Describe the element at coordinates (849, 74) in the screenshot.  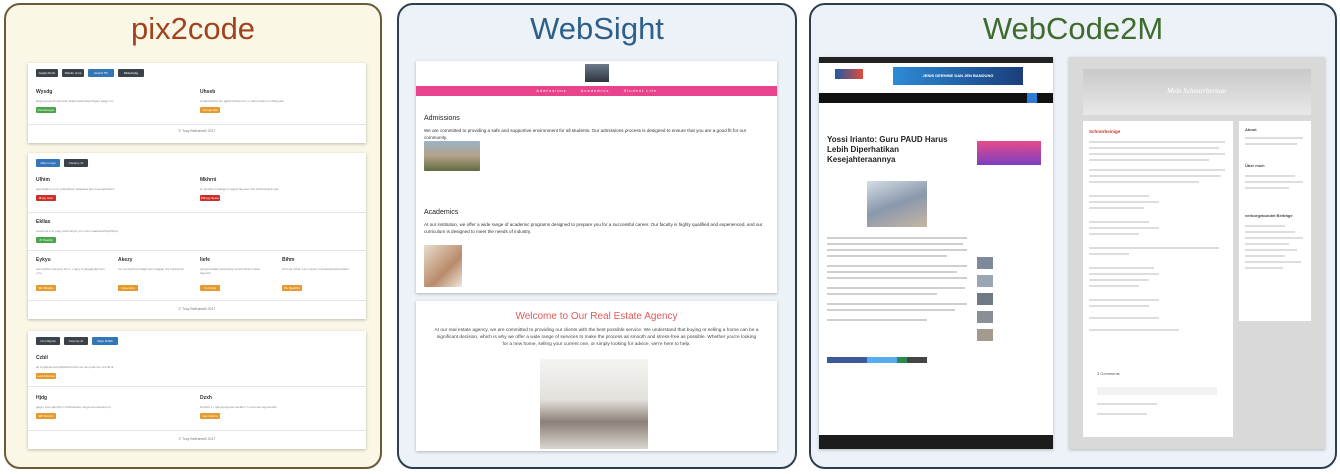
I see `site-logo` at that location.